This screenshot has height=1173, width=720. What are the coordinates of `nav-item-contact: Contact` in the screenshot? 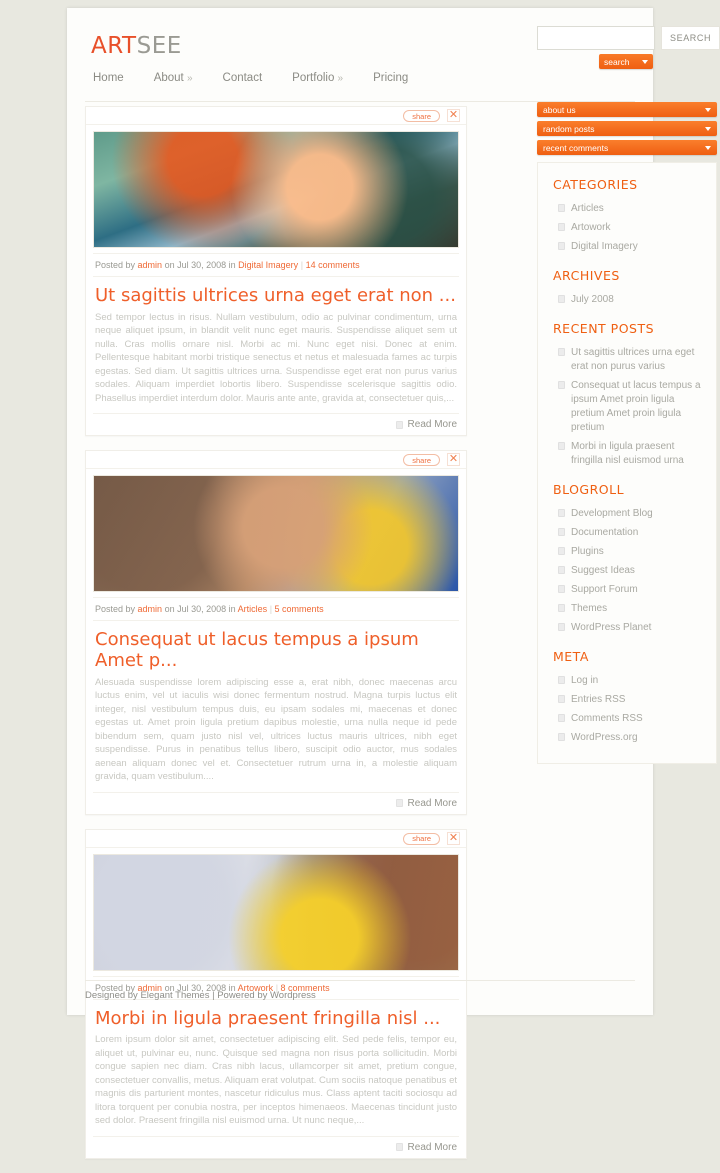 It's located at (243, 78).